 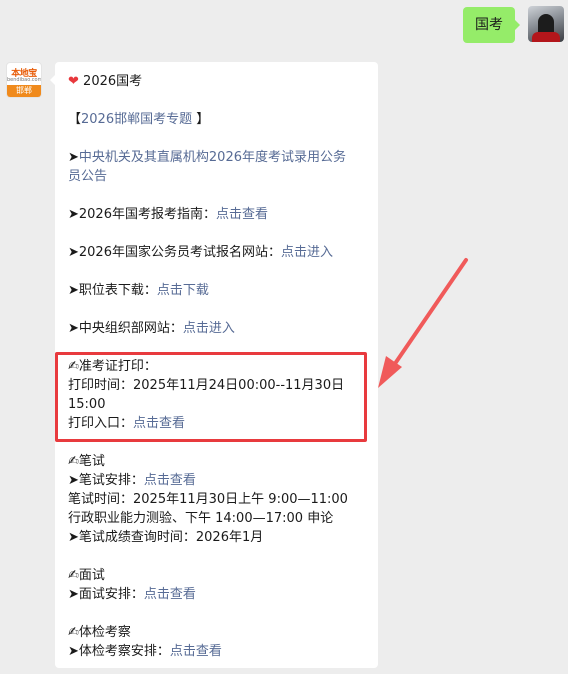 I want to click on annotation-arrow-icon, so click(x=423, y=323).